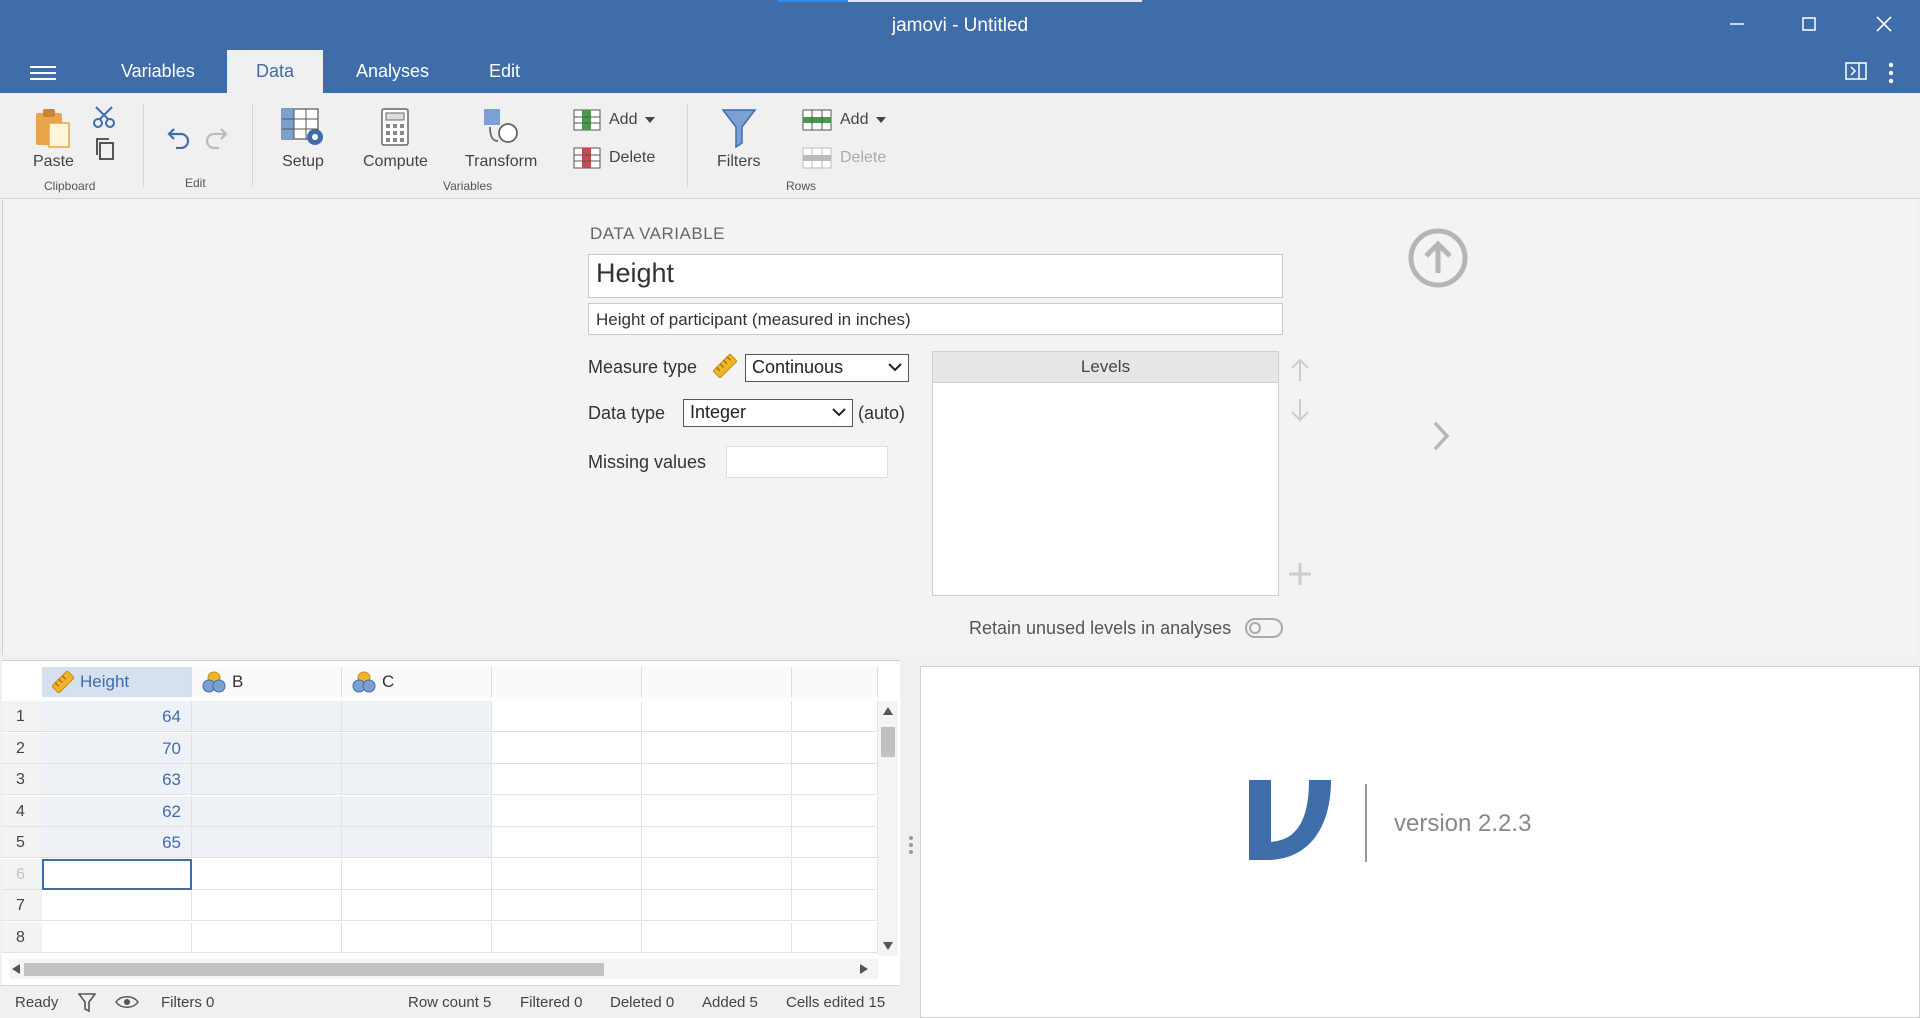 This screenshot has height=1018, width=1920. What do you see at coordinates (104, 117) in the screenshot?
I see `cut-icon` at bounding box center [104, 117].